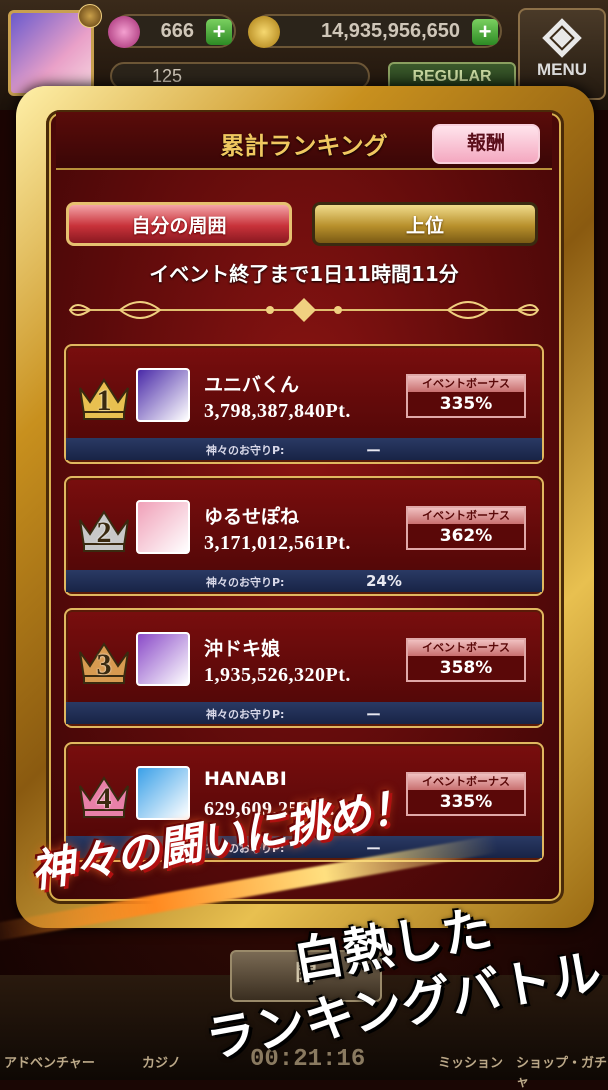 This screenshot has width=608, height=1090. Describe the element at coordinates (277, 411) in the screenshot. I see `player-points: 3,798,387,840Pt.` at that location.